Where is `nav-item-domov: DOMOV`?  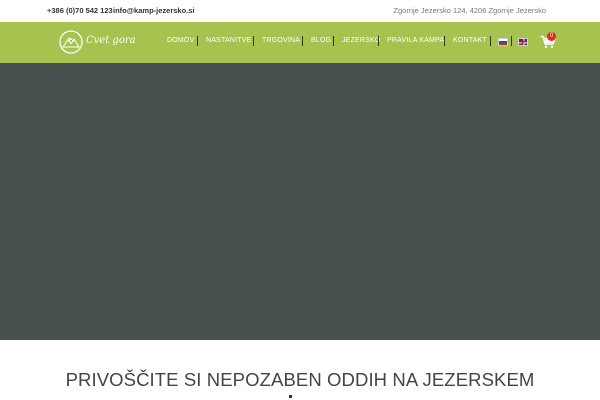
nav-item-domov: DOMOV is located at coordinates (180, 40).